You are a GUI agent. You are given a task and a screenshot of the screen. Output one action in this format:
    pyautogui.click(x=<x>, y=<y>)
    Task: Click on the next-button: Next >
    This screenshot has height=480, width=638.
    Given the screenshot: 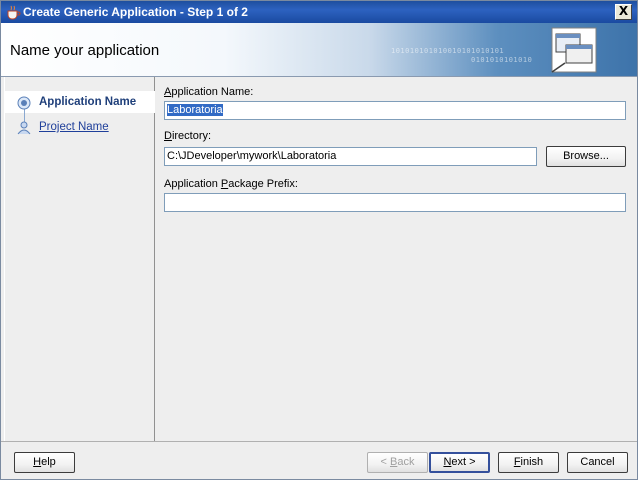 What is the action you would take?
    pyautogui.click(x=459, y=462)
    